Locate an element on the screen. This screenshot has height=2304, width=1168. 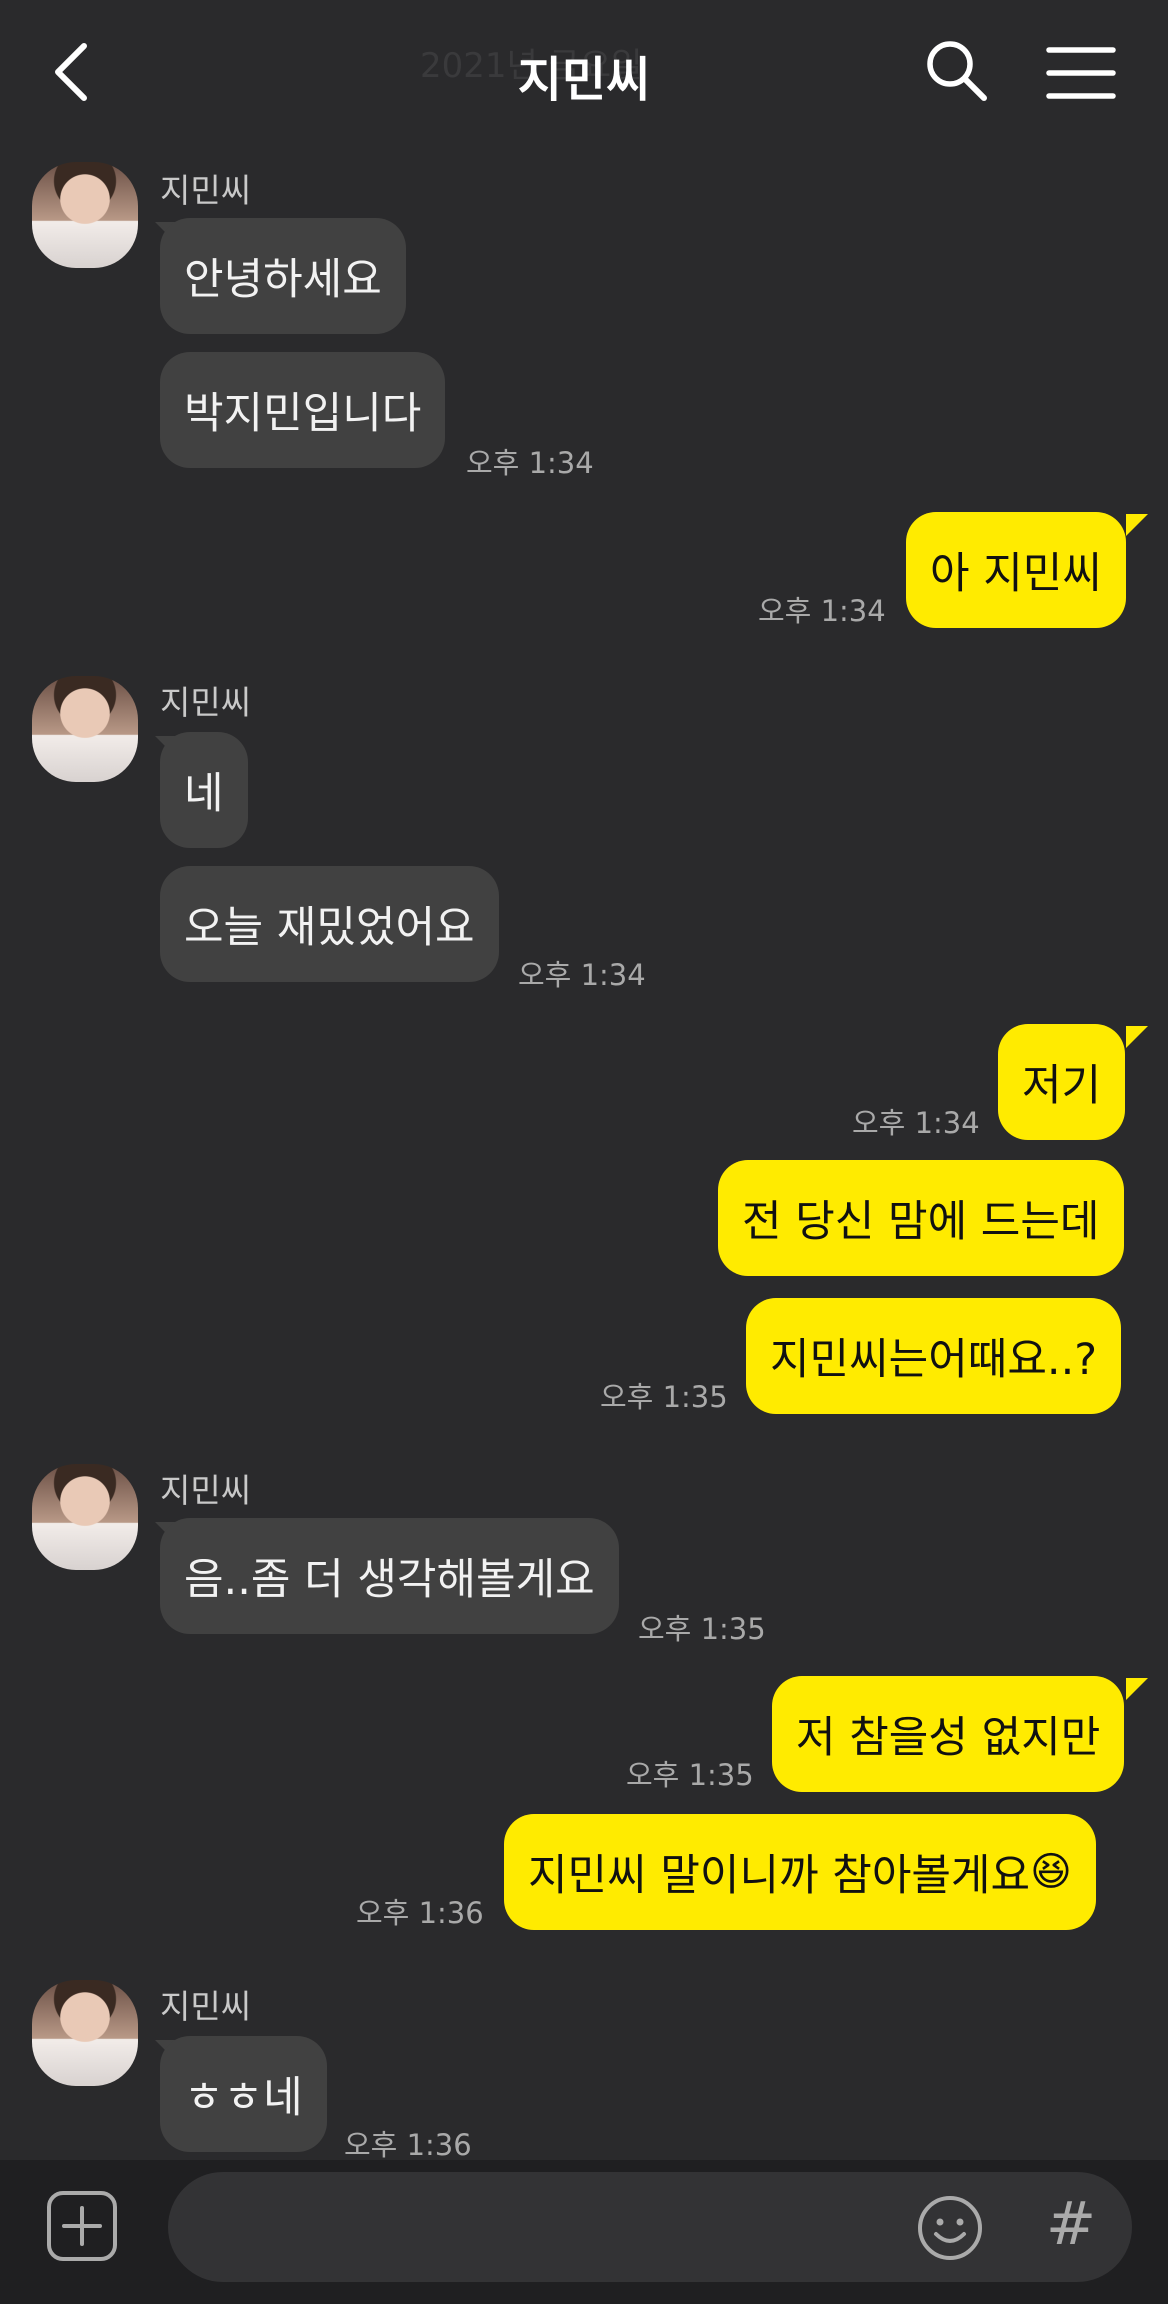
menu-icon is located at coordinates (1081, 73).